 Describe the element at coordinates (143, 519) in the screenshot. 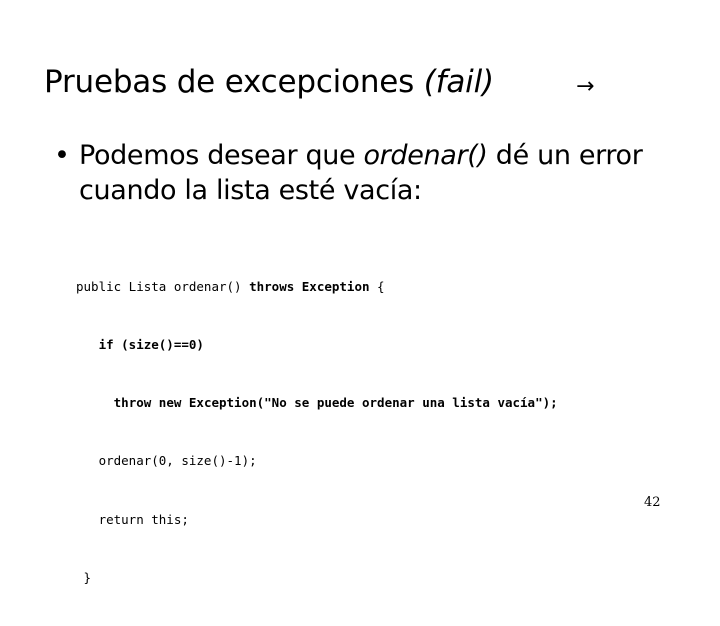

I see `code-token: return this;` at that location.